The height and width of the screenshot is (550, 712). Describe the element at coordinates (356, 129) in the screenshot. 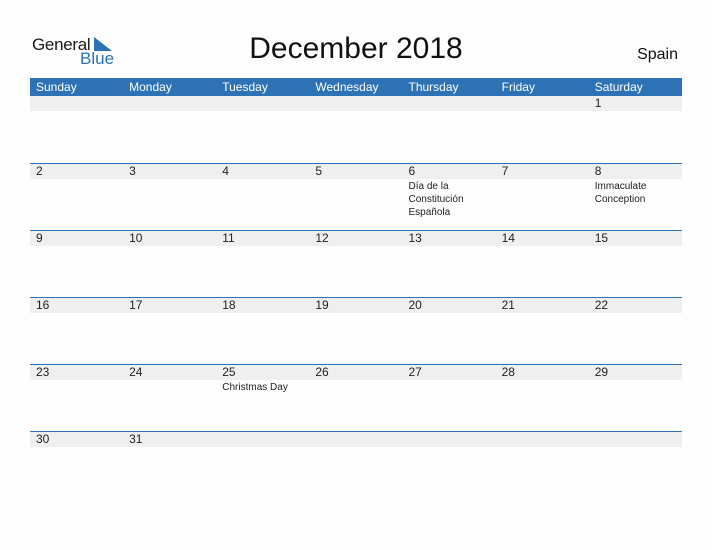

I see `week-row: 1` at that location.